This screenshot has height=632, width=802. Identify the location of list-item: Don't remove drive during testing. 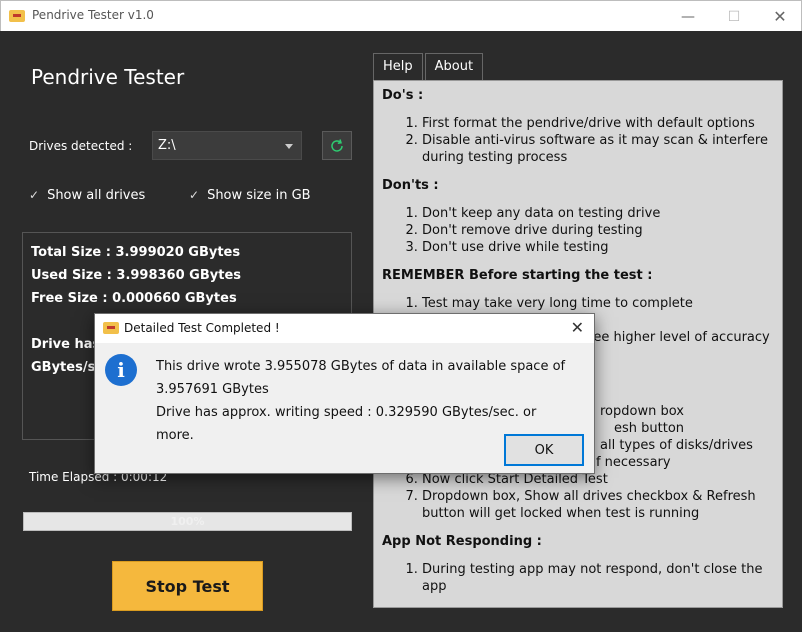
(598, 230).